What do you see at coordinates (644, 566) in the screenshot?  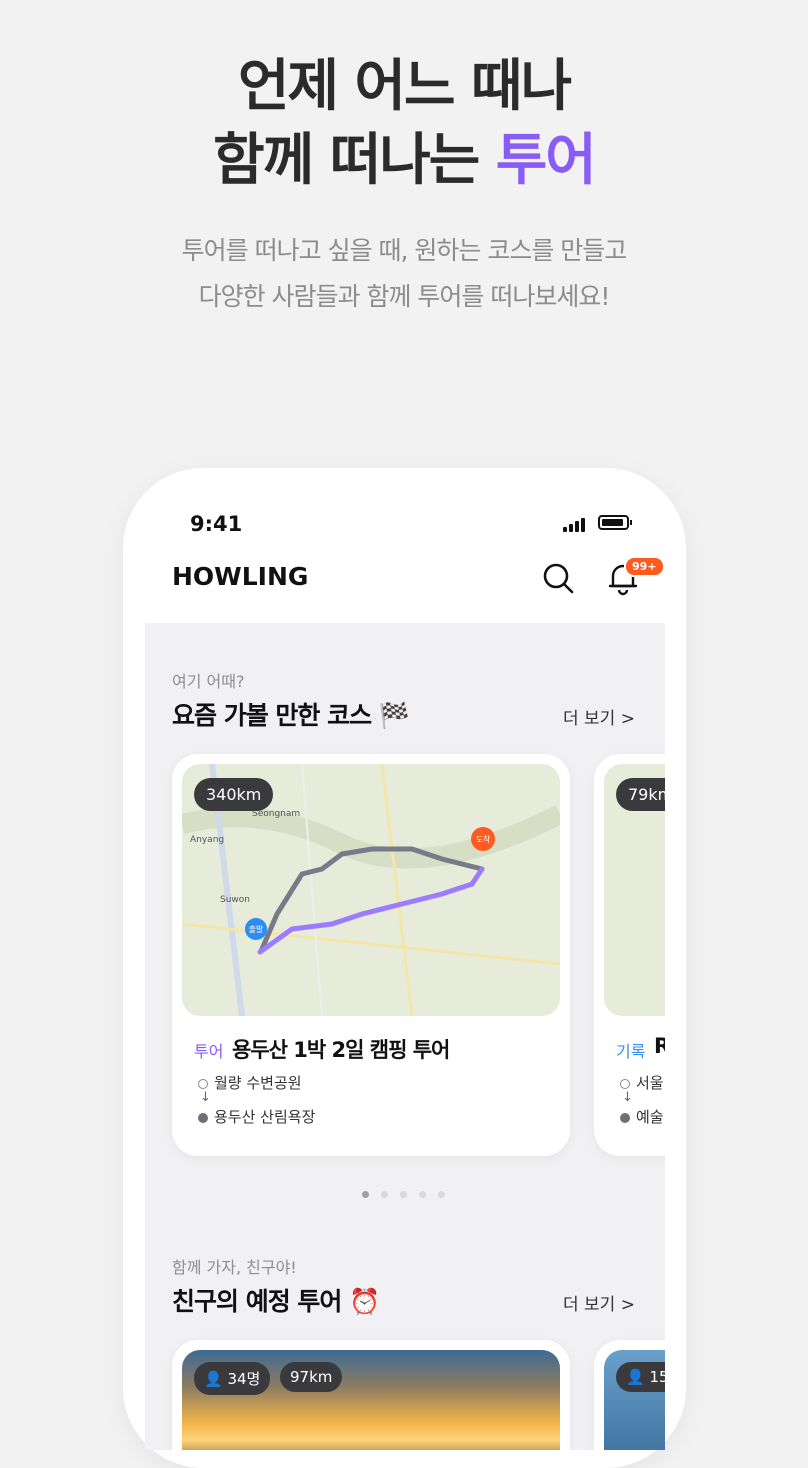 I see `notification-badge: 99+` at bounding box center [644, 566].